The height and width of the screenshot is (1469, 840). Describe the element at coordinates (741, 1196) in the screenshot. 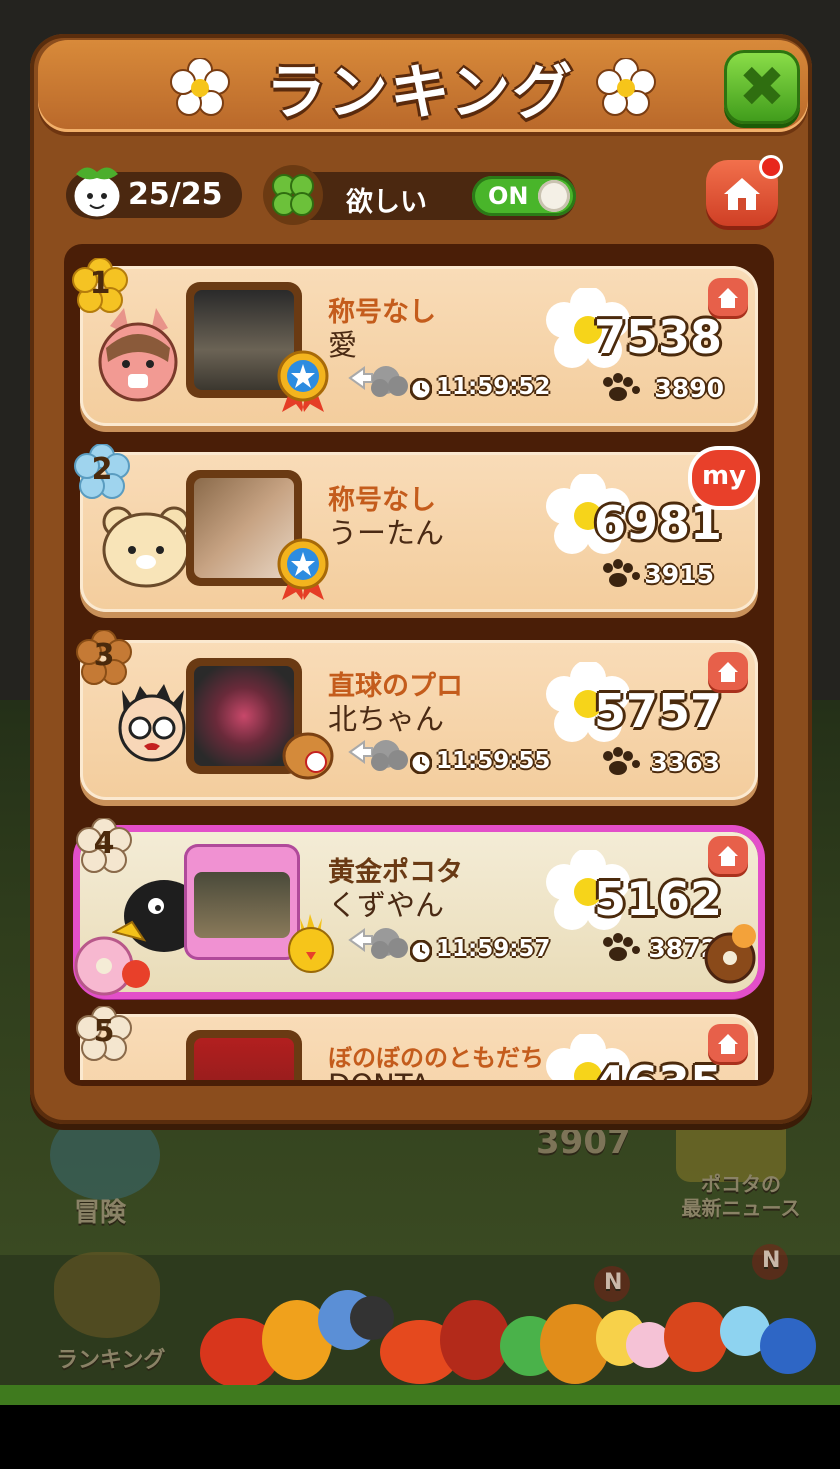

I see `news-label: ポコタの 最新ニュース` at that location.